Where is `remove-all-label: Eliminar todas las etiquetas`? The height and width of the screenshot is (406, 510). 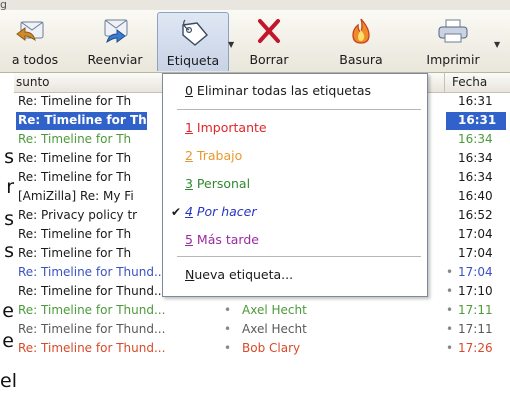
remove-all-label: Eliminar todas las etiquetas is located at coordinates (282, 90).